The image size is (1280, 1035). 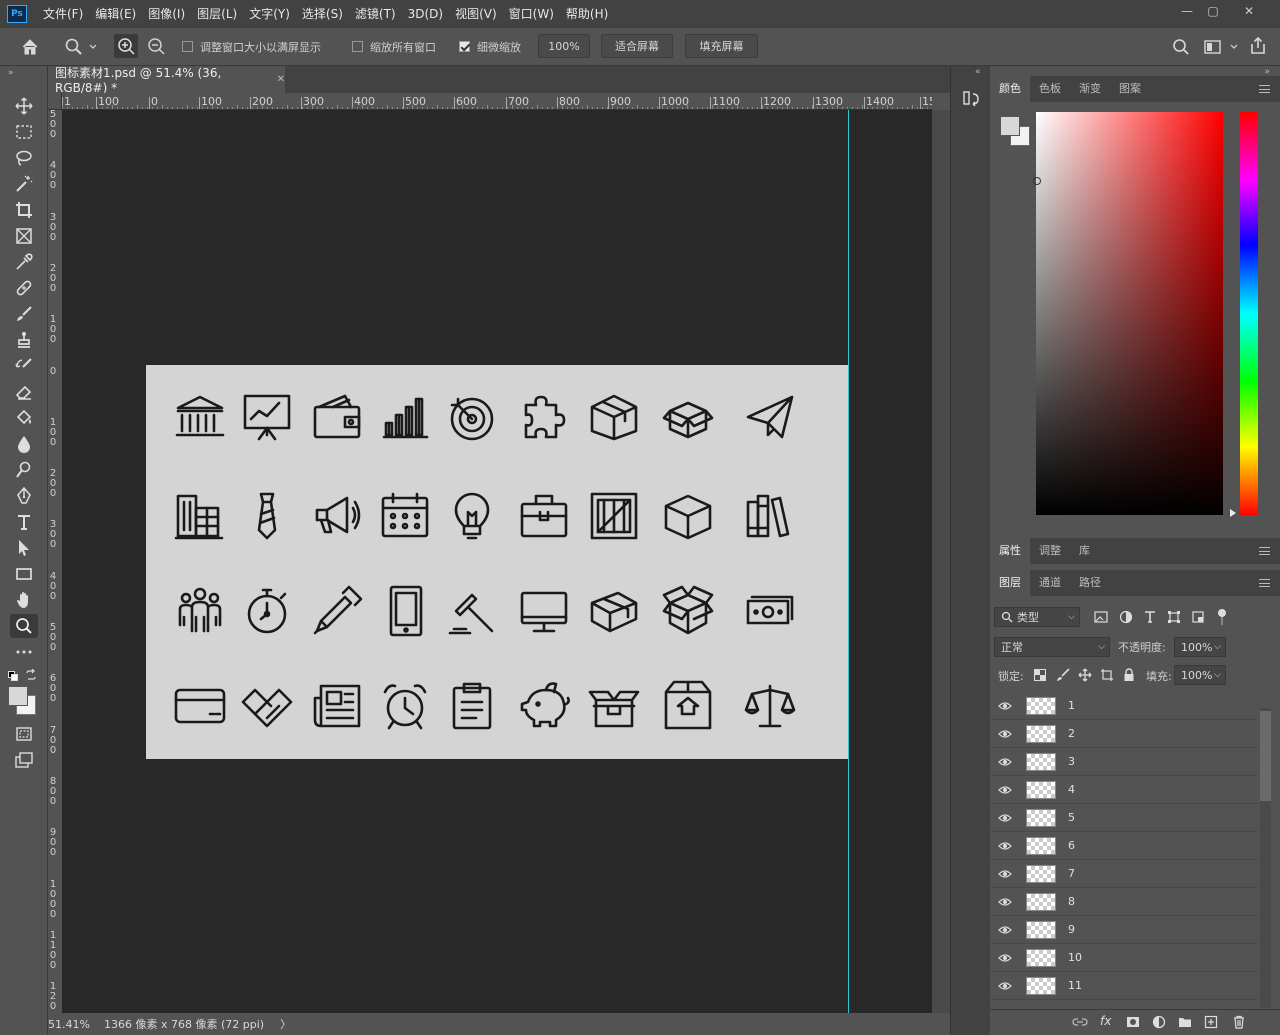 I want to click on hue-slider, so click(x=1249, y=313).